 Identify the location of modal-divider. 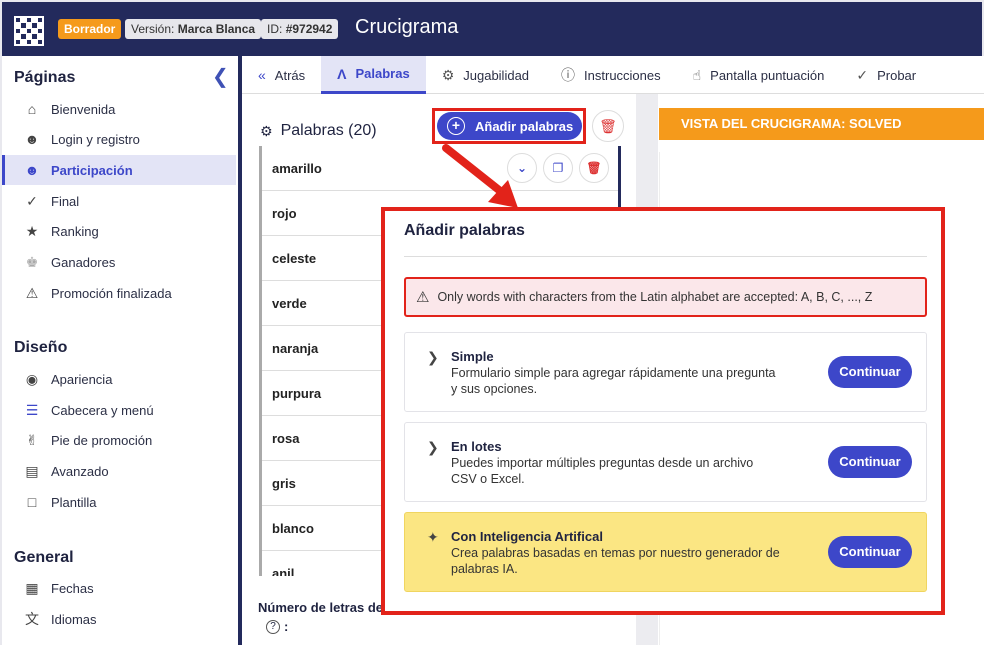
(665, 256).